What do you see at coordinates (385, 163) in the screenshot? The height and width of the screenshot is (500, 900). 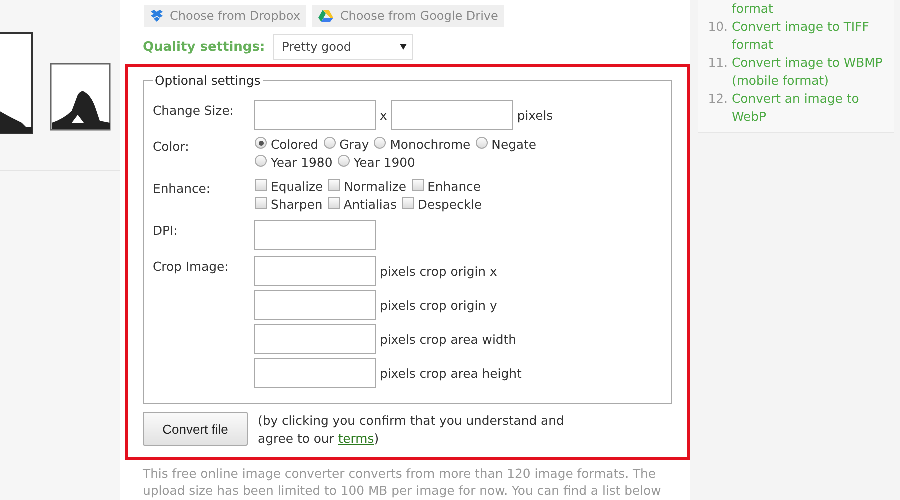 I see `radio-label: Year 1900` at bounding box center [385, 163].